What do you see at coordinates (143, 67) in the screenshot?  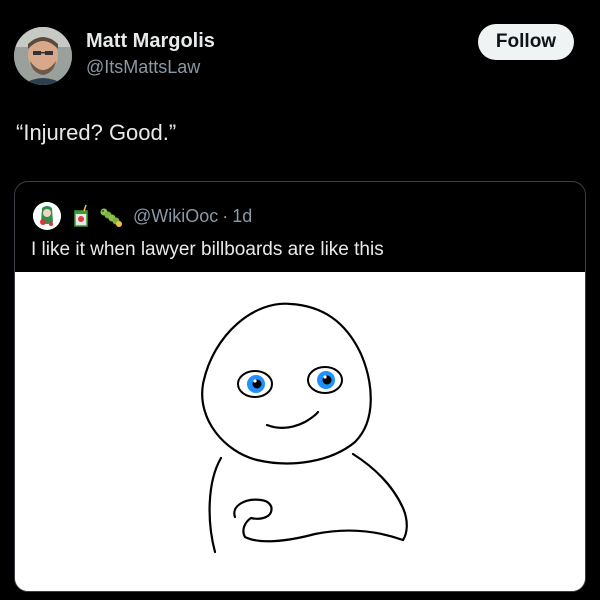 I see `author-handle: @ItsMattsLaw` at bounding box center [143, 67].